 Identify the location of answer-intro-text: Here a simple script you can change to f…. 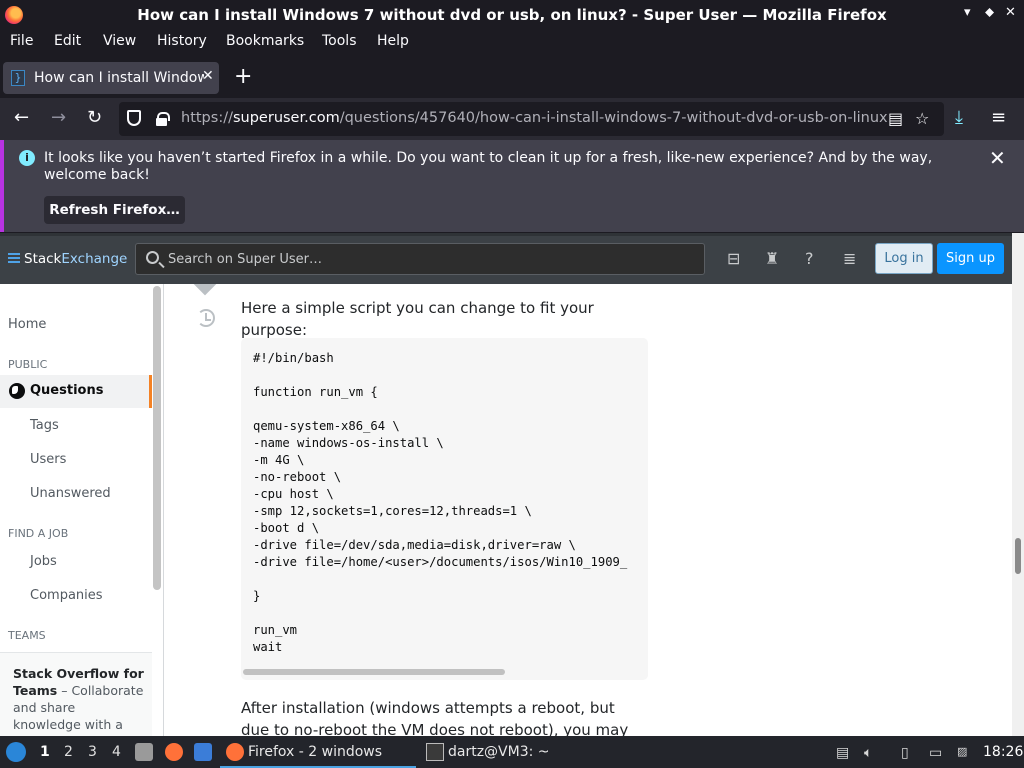
(417, 319).